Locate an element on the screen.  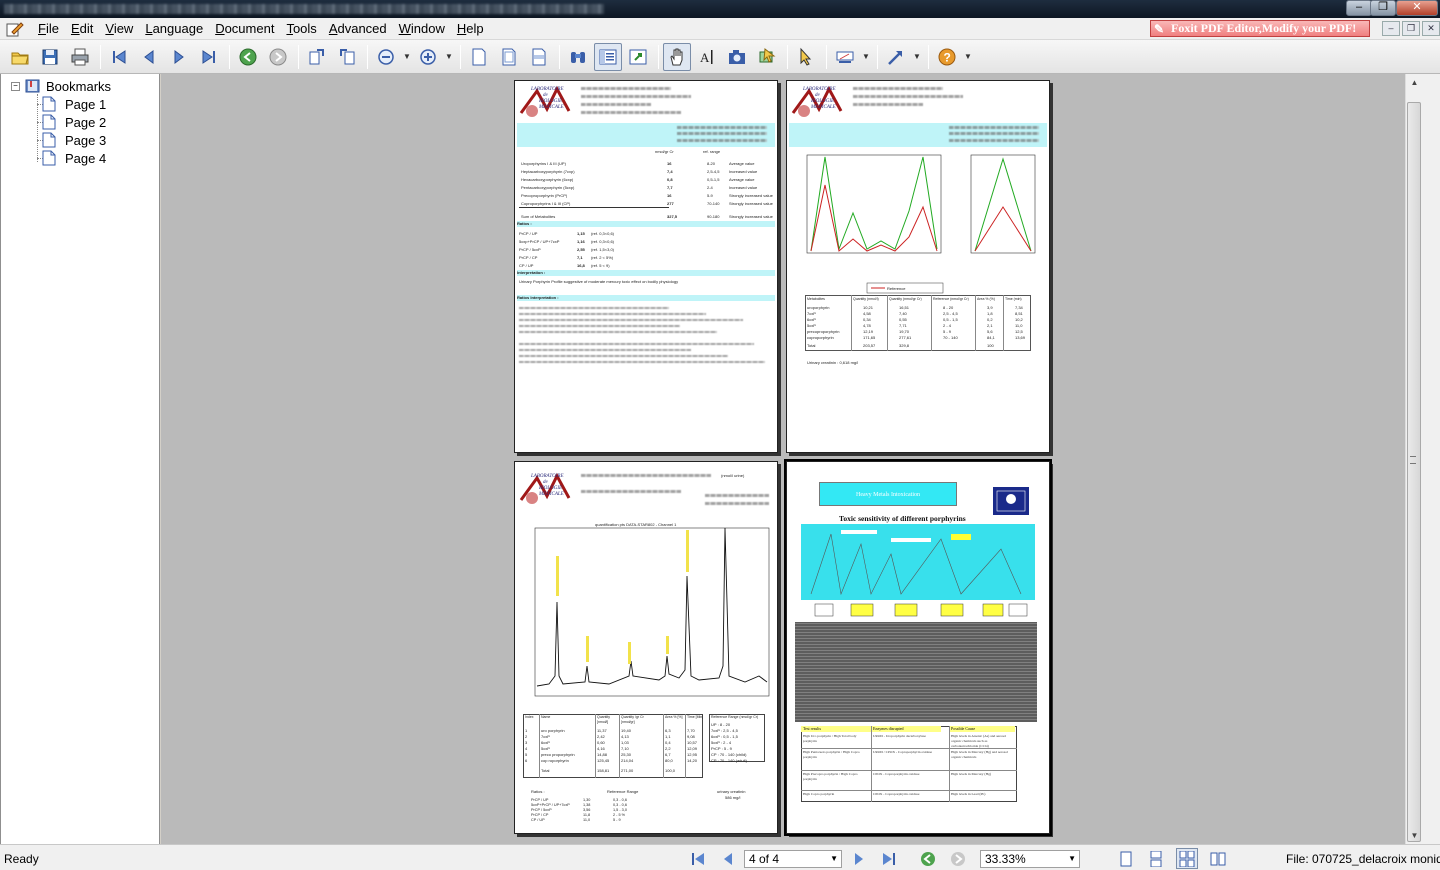
menu-advanced: Advanced is located at coordinates (358, 28).